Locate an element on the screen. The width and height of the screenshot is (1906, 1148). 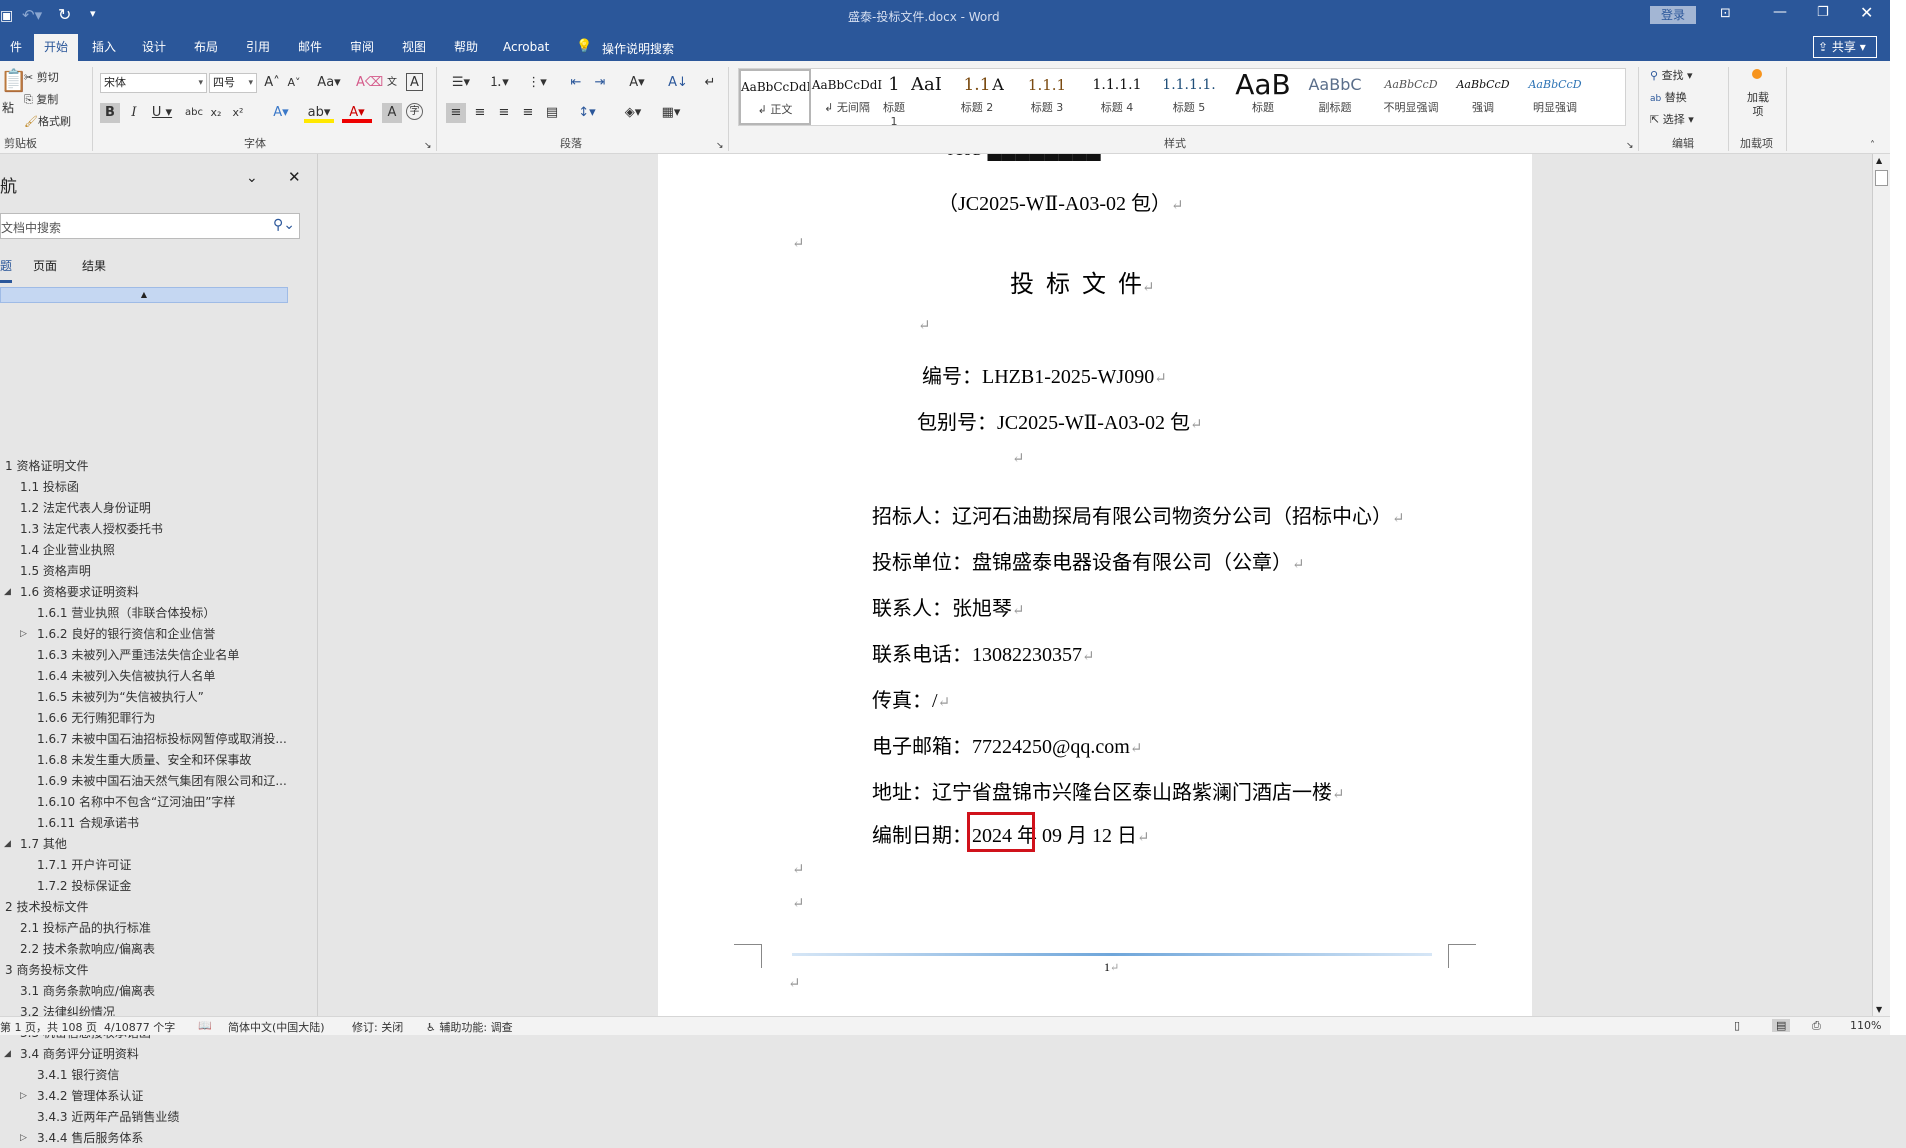
minimize-button: — is located at coordinates (1780, 12).